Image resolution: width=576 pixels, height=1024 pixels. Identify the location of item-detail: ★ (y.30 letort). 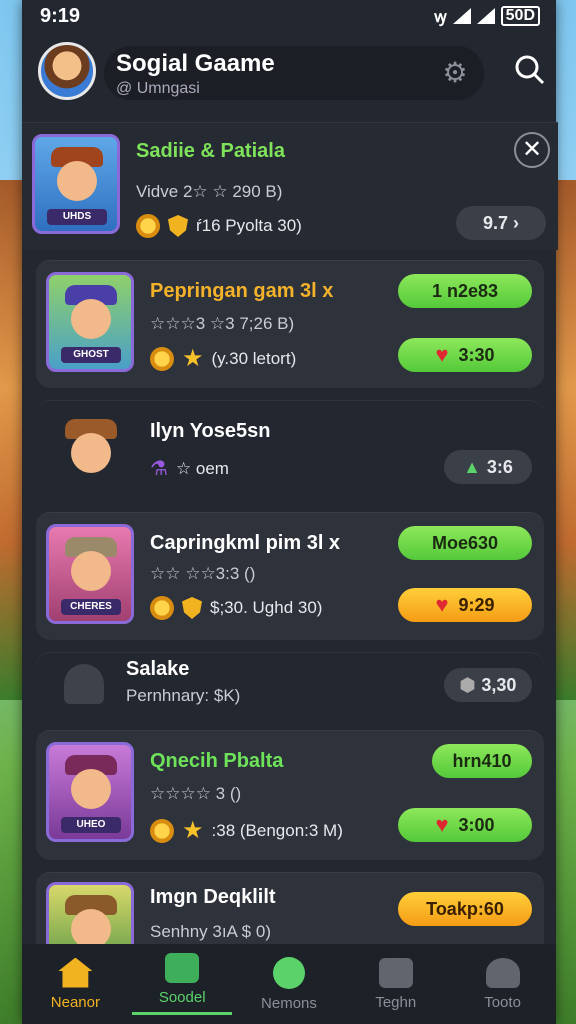
(223, 358).